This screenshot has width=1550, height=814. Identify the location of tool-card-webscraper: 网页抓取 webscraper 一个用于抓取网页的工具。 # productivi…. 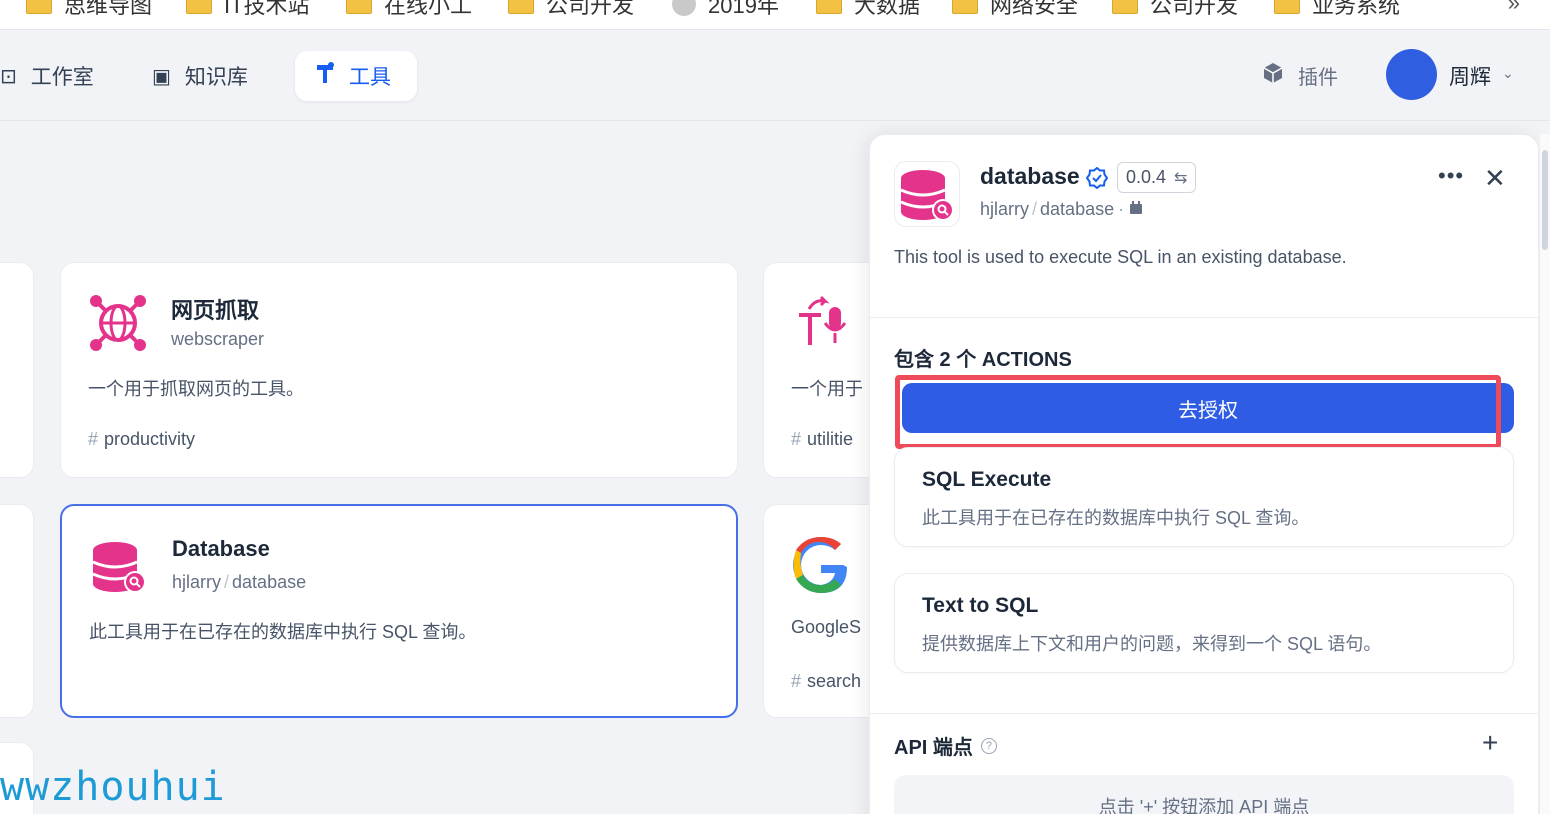
(399, 370).